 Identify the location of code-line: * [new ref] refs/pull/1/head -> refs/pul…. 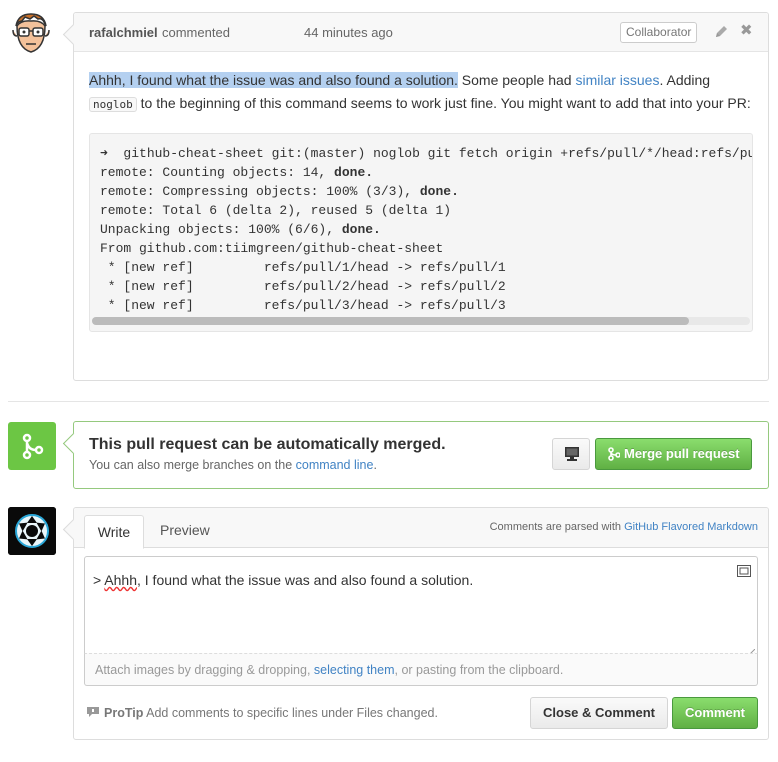
(426, 267).